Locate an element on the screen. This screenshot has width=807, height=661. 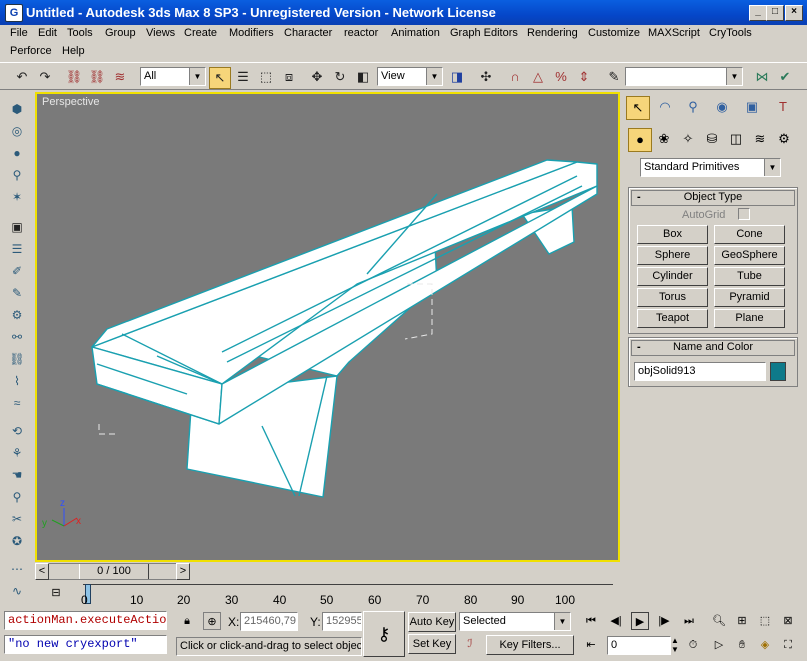
zoom-all-icon: ⊞ is located at coordinates (742, 621).